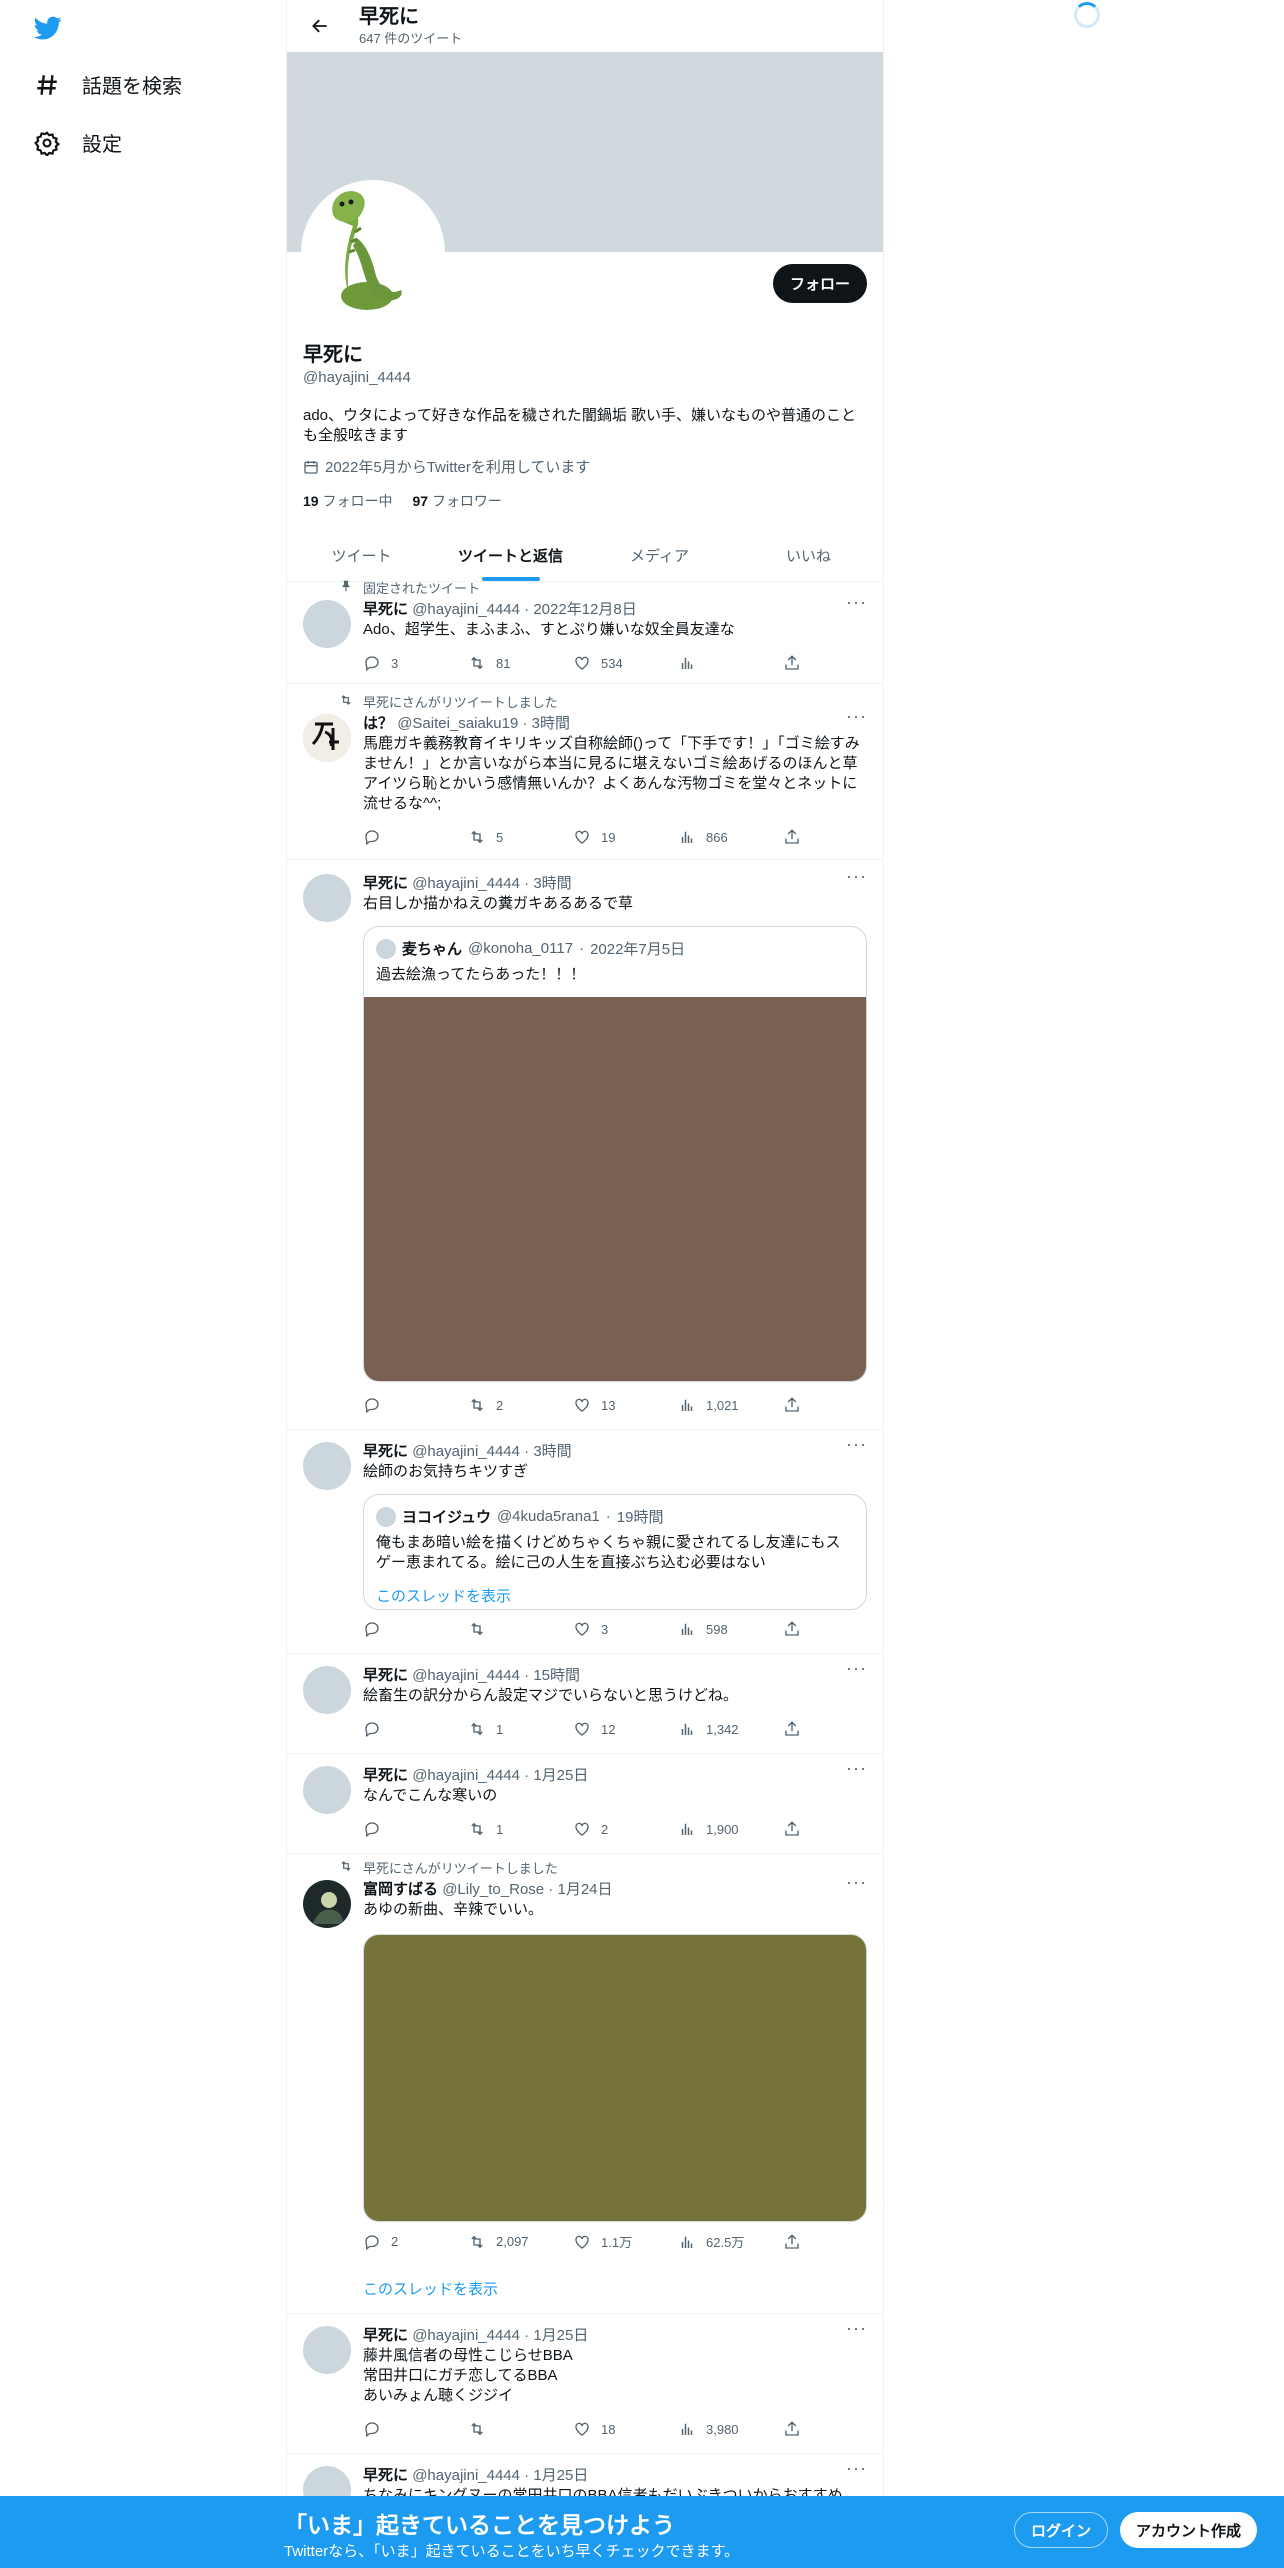 The width and height of the screenshot is (1284, 2568). Describe the element at coordinates (718, 1405) in the screenshot. I see `views-button: 1,021` at that location.